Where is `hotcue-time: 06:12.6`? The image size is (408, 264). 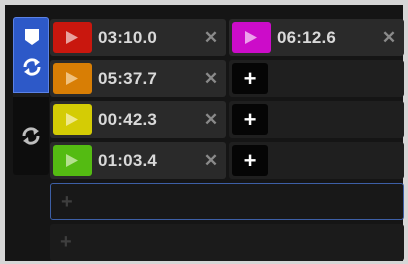
hotcue-time: 06:12.6 is located at coordinates (307, 37).